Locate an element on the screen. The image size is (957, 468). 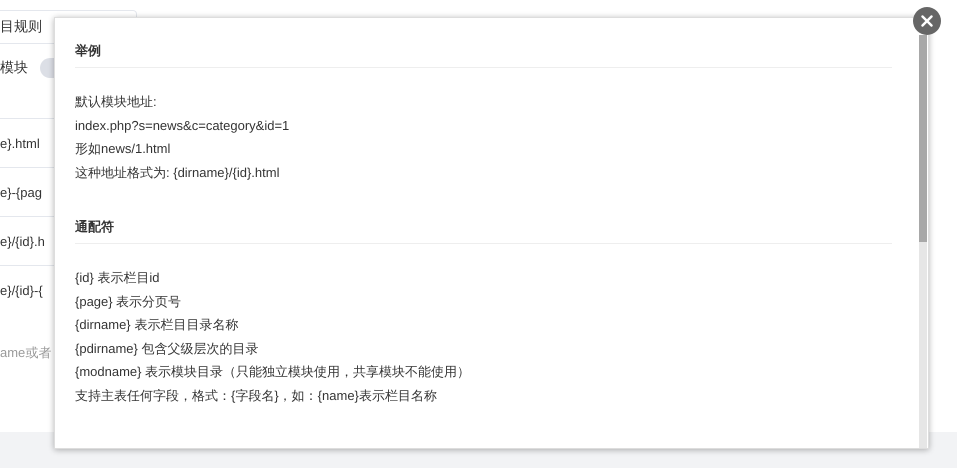
section-title: 举例 is located at coordinates (88, 51).